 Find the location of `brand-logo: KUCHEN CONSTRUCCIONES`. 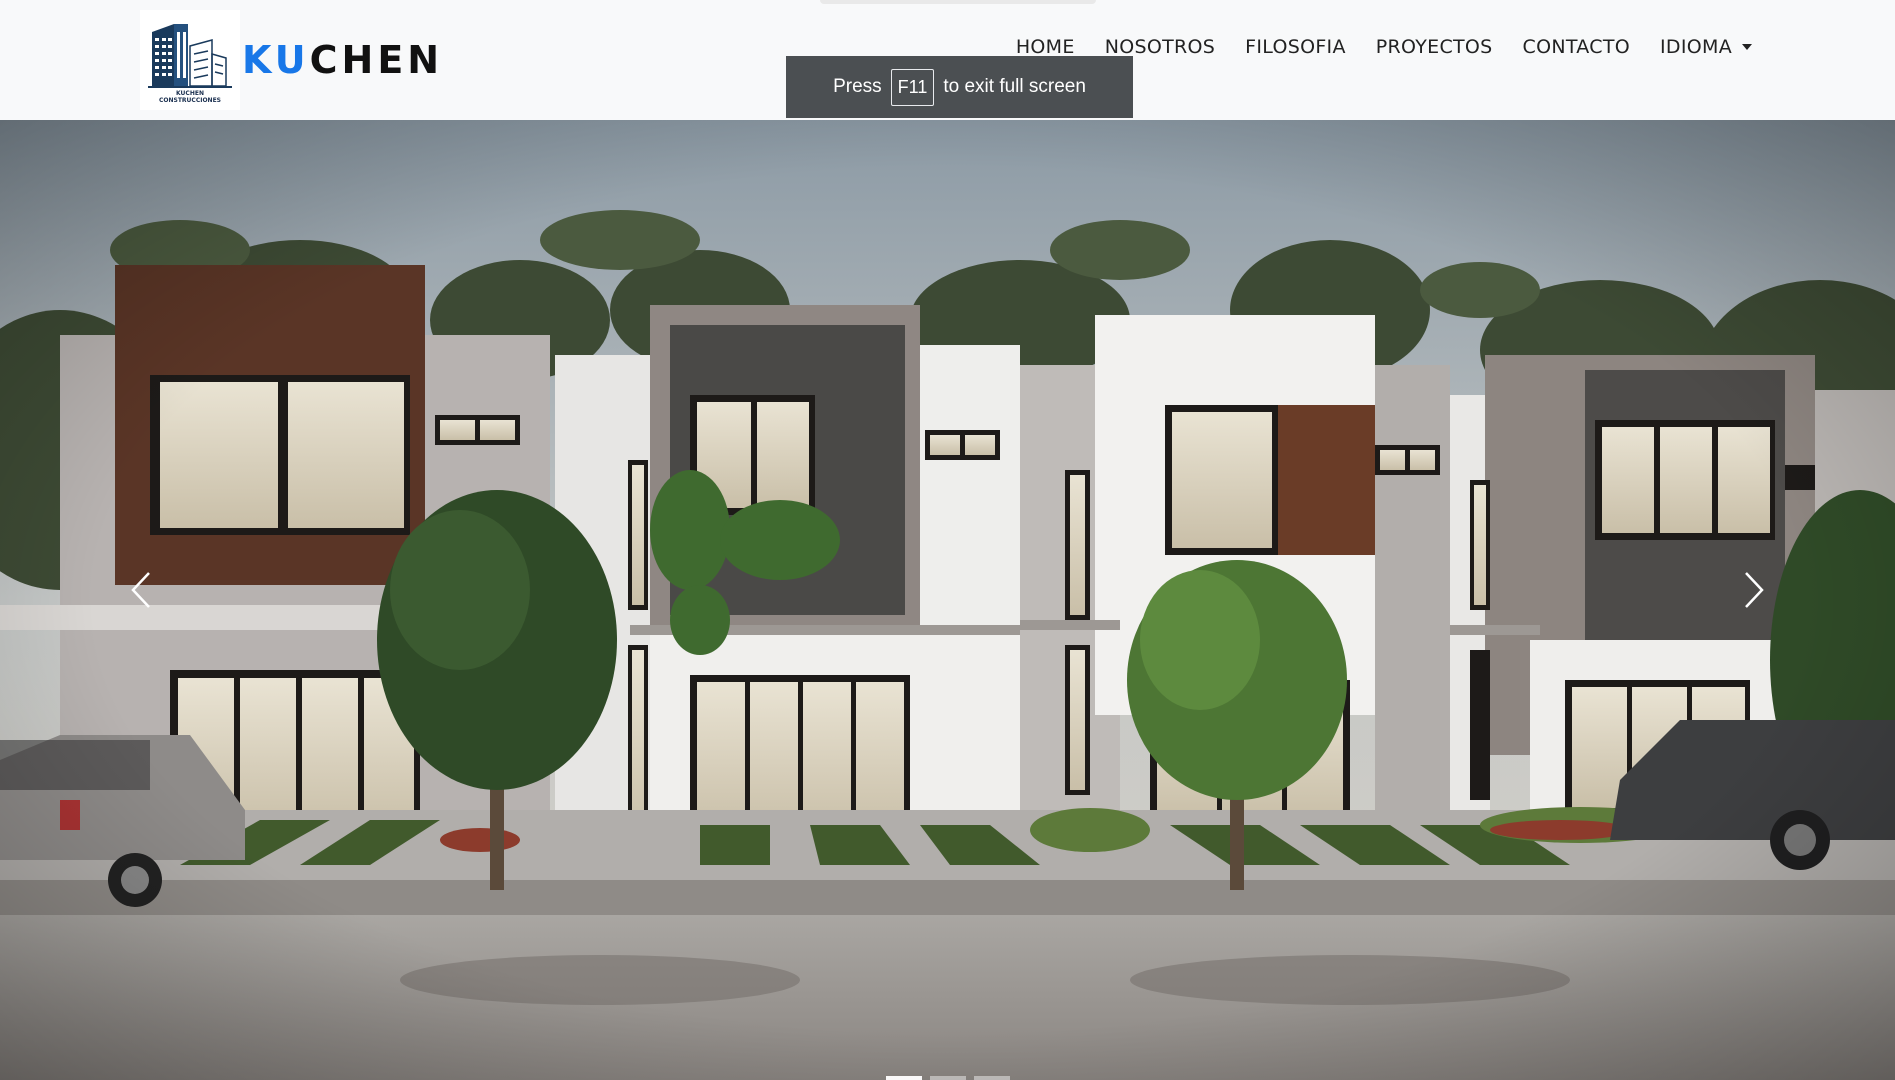

brand-logo: KUCHEN CONSTRUCCIONES is located at coordinates (190, 60).